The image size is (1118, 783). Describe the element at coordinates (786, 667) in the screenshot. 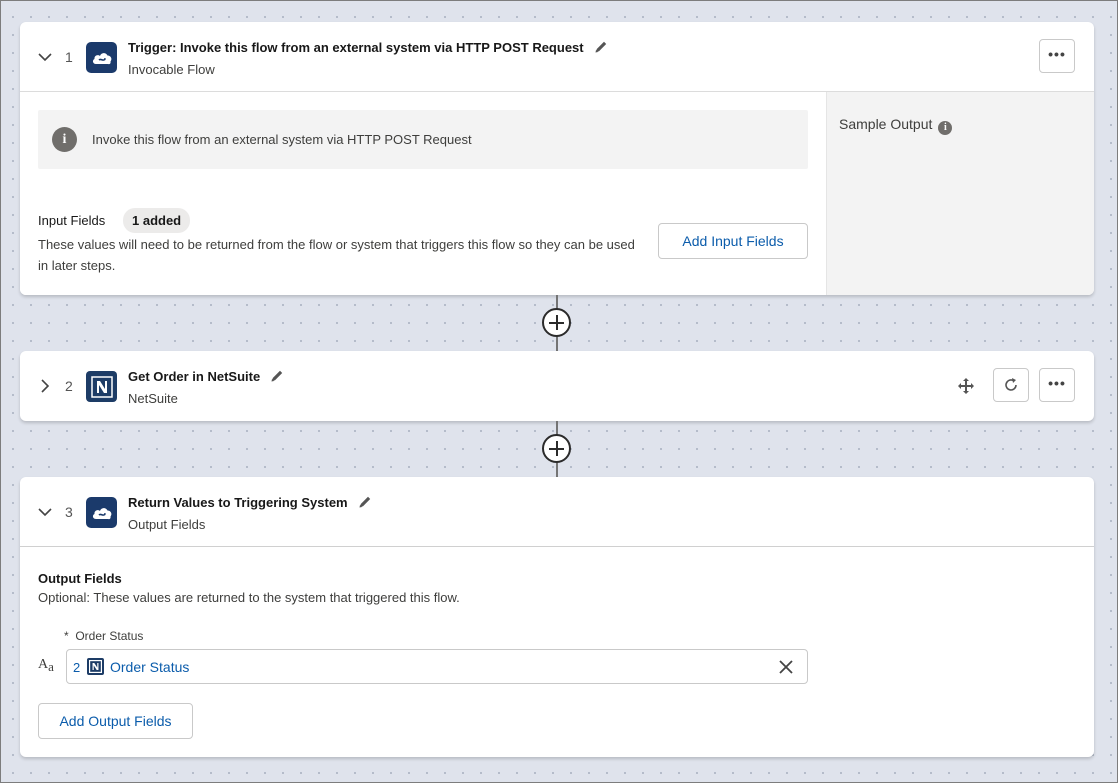

I see `close-icon` at that location.